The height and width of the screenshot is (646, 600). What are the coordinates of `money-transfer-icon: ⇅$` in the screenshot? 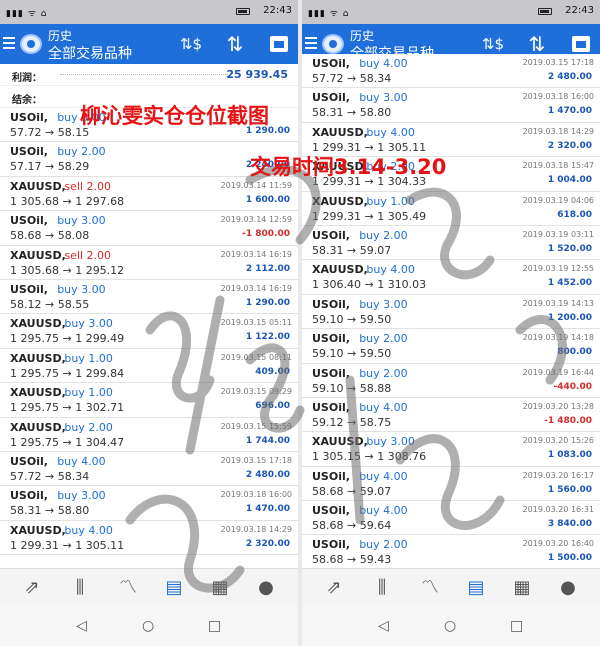 It's located at (191, 44).